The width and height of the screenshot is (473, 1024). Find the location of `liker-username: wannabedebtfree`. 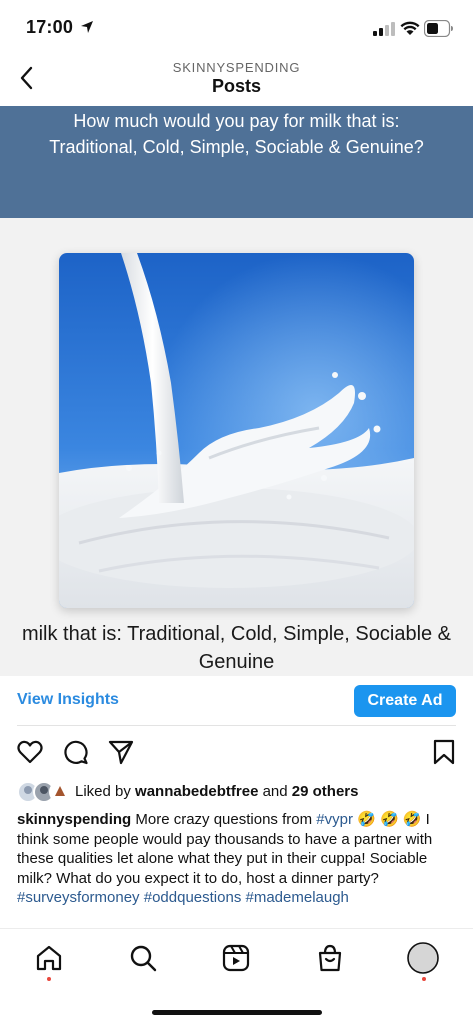

liker-username: wannabedebtfree is located at coordinates (196, 791).